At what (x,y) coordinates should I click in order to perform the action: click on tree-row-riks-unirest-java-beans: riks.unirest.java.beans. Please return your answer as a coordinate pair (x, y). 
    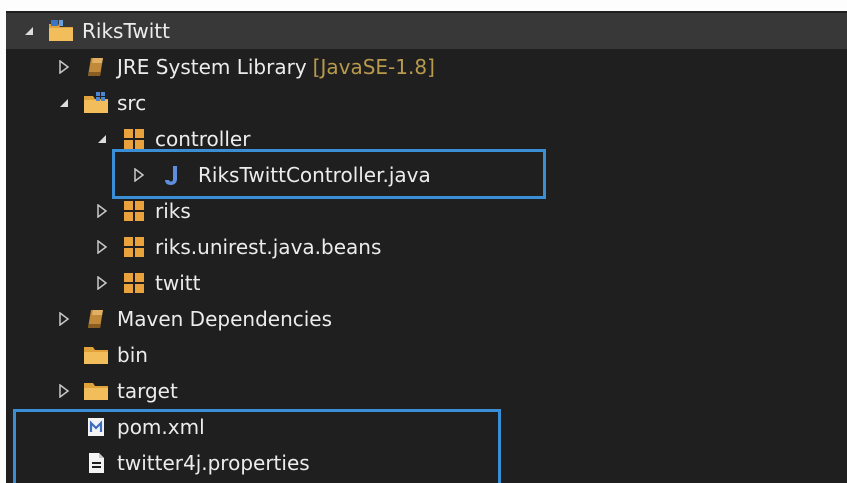
    Looking at the image, I should click on (426, 247).